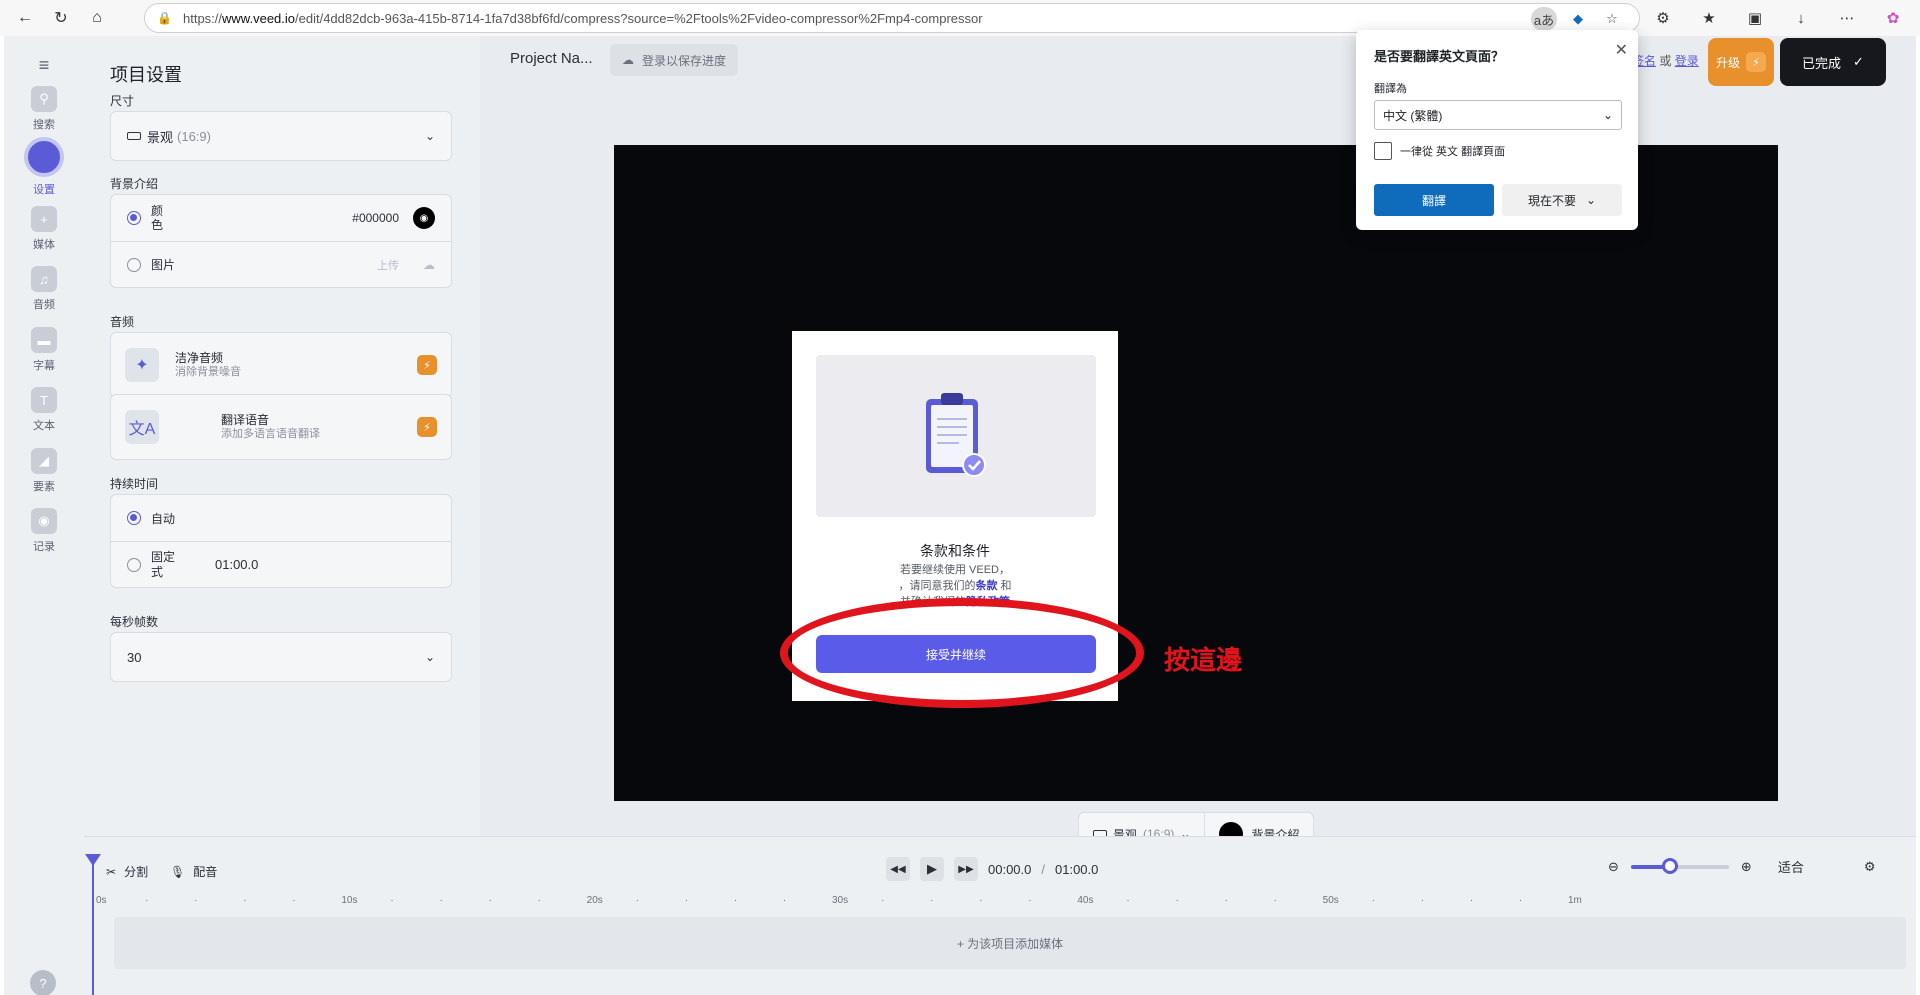 The image size is (1920, 995). I want to click on size-label: 尺寸, so click(122, 101).